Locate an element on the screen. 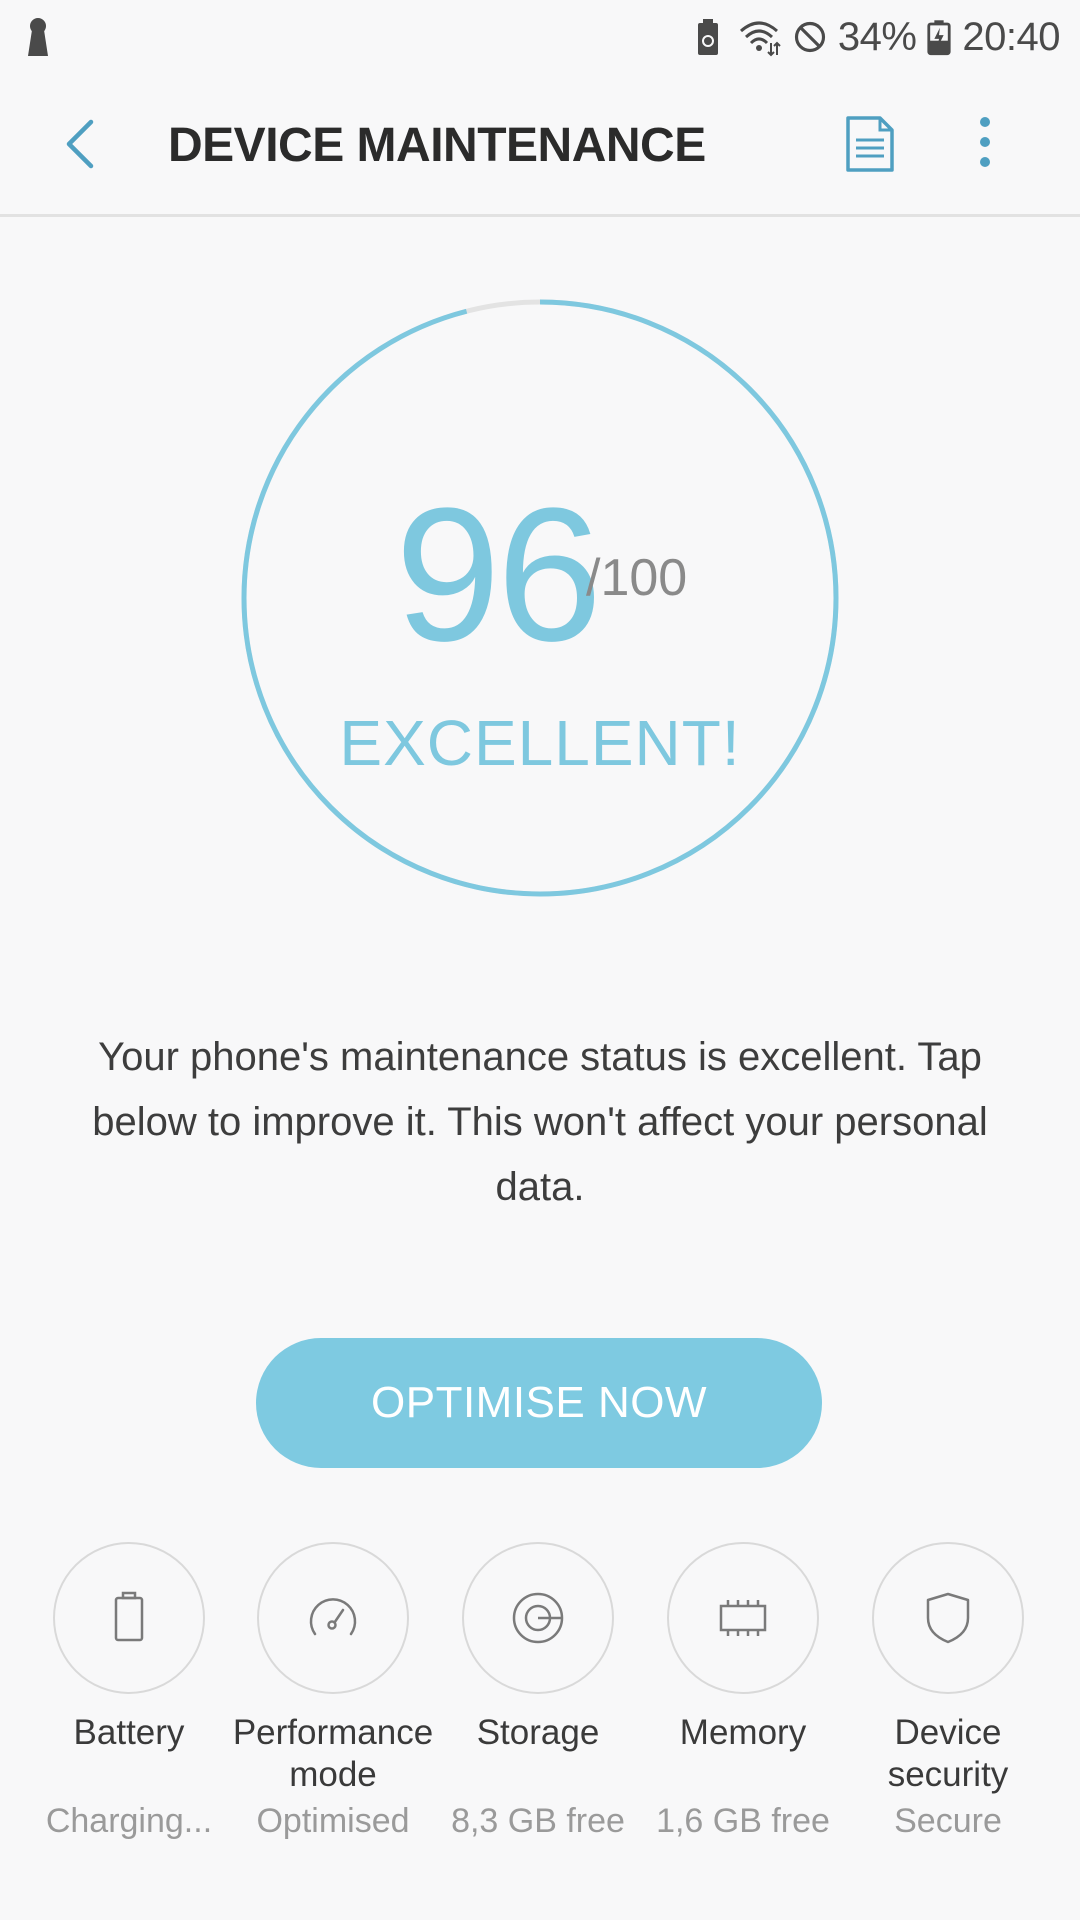  battery-icon is located at coordinates (129, 1616).